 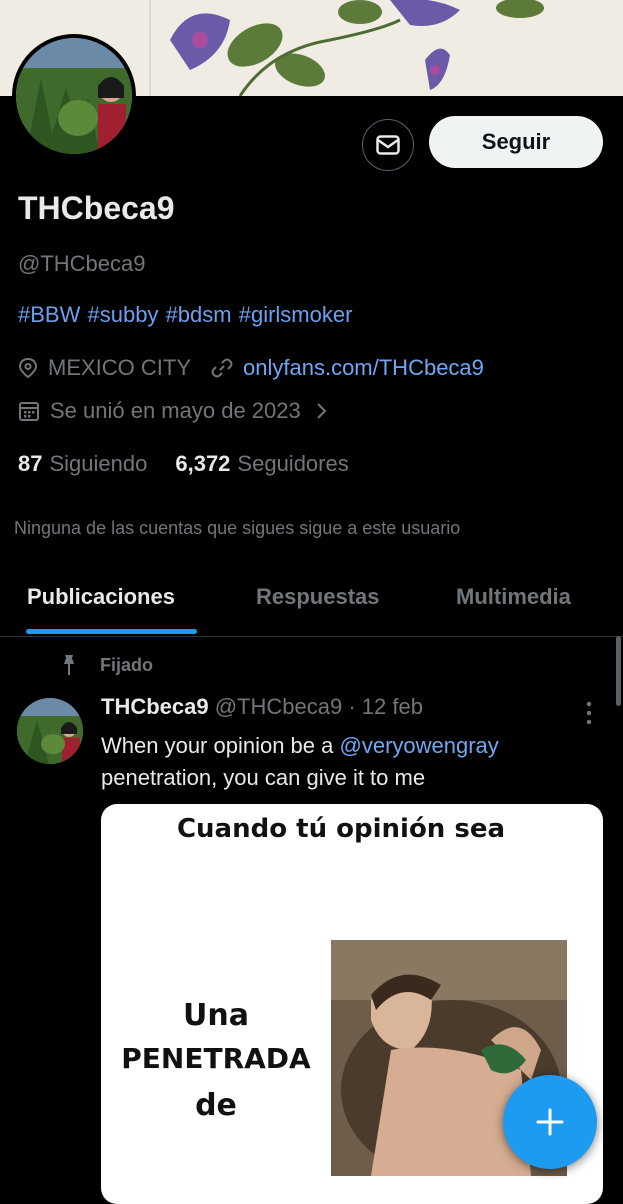 I want to click on profile-stats: 87 Siguiendo 6,372 Seguidores, so click(x=197, y=464).